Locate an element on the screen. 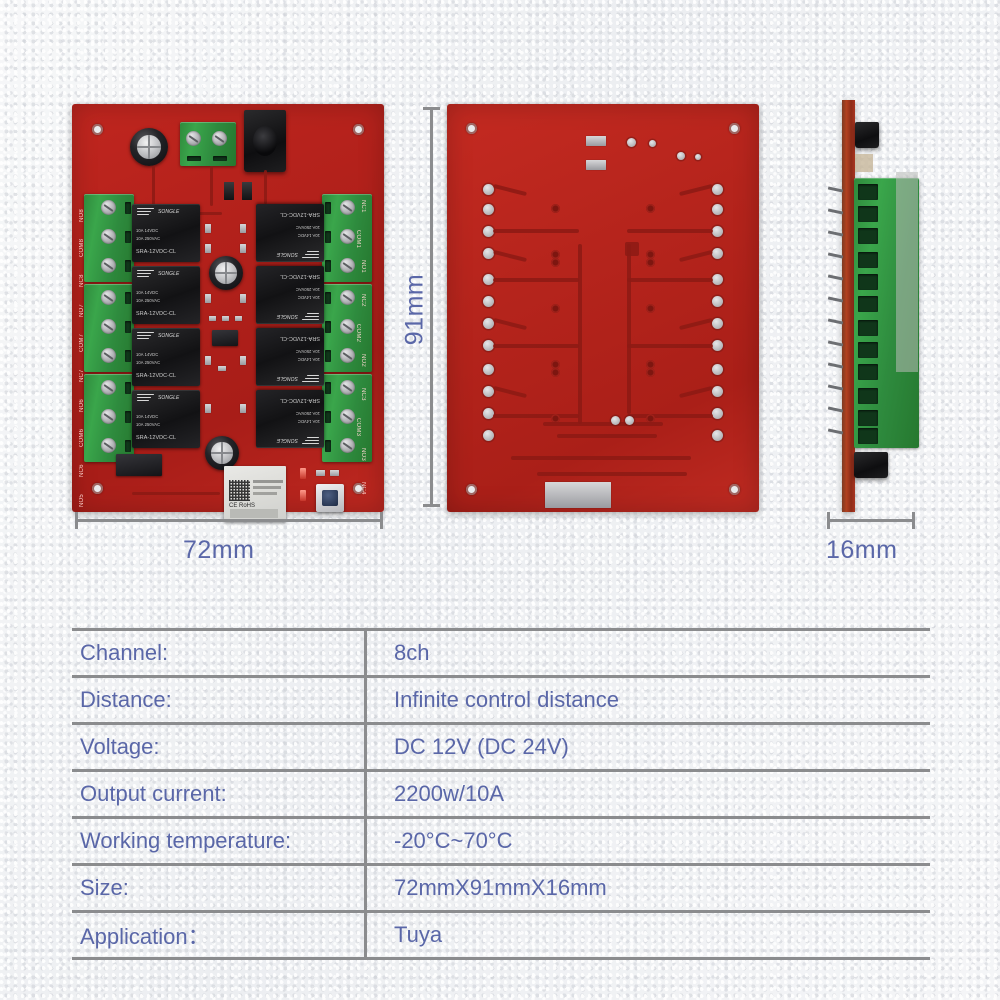 This screenshot has width=1000, height=1000. silkscreen-label-left: NC6 is located at coordinates (82, 470).